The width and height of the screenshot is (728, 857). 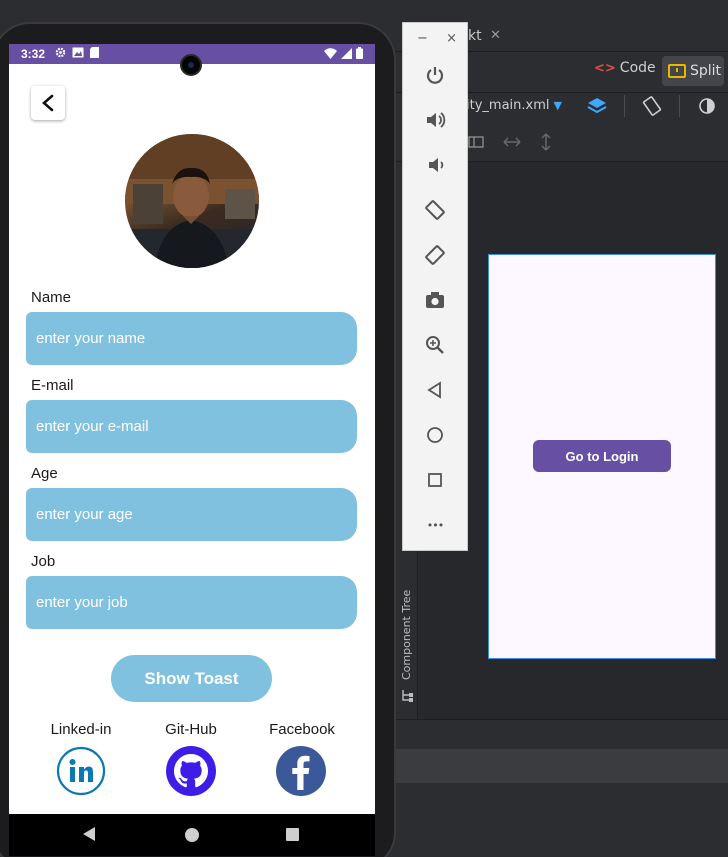 I want to click on emulator-home-button, so click(x=435, y=435).